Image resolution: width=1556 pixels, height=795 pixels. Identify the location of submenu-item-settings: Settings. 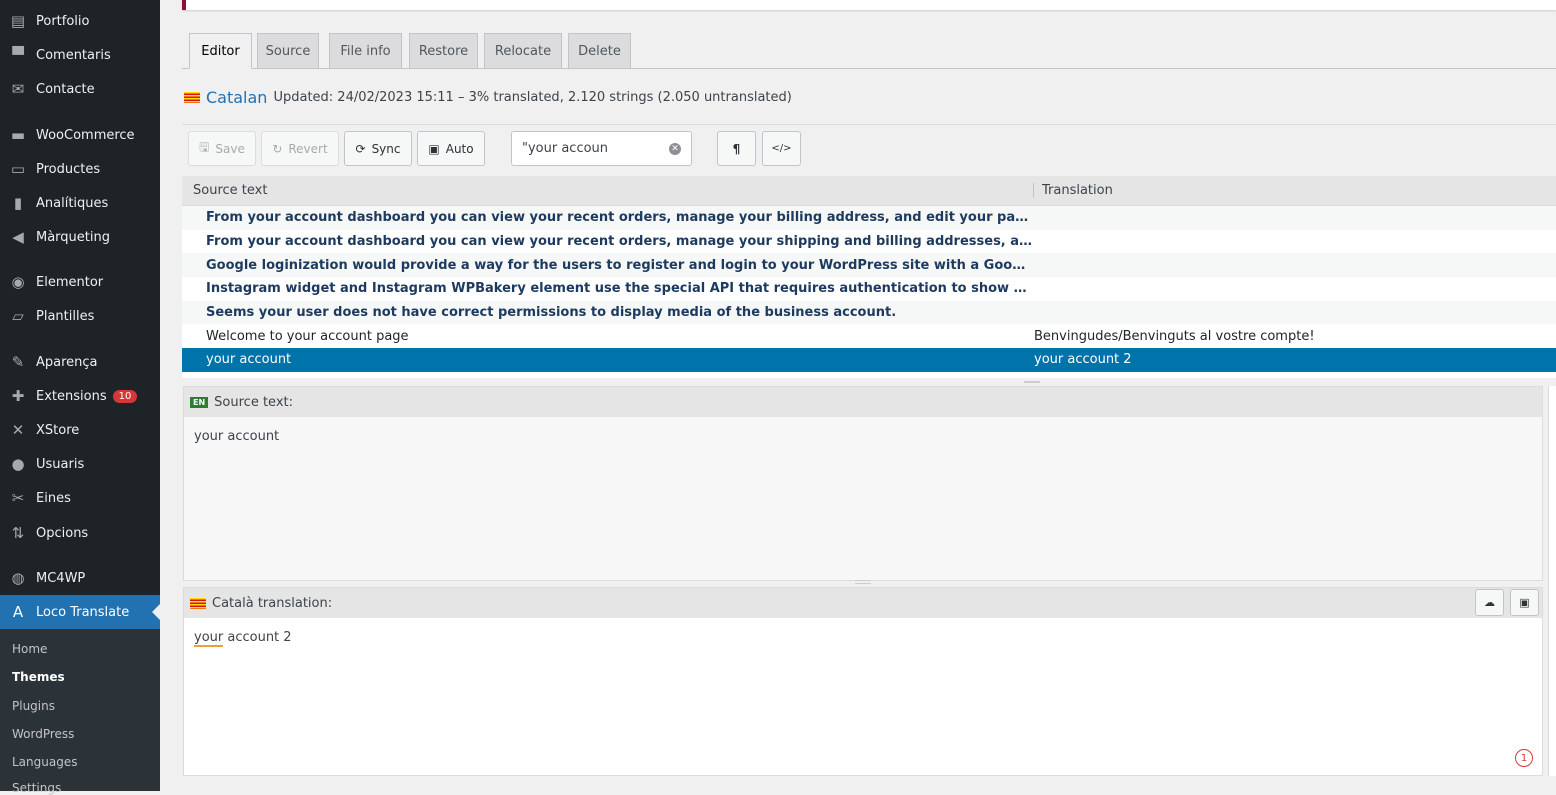
(36, 788).